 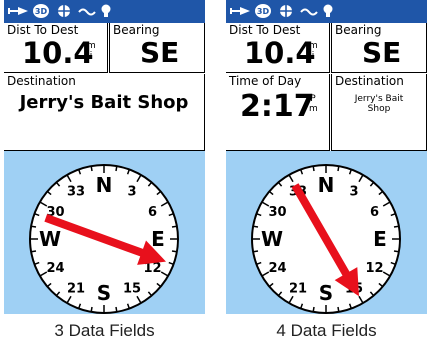 I want to click on field-value-line2: Shop, so click(x=379, y=109).